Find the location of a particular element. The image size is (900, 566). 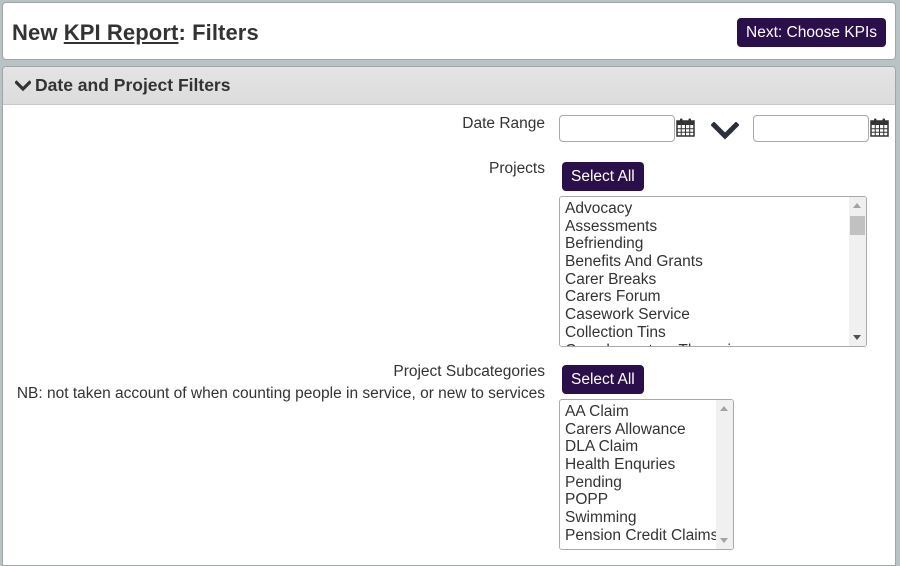

next-choose-kpis-button: Next: Choose KPIs is located at coordinates (811, 32).